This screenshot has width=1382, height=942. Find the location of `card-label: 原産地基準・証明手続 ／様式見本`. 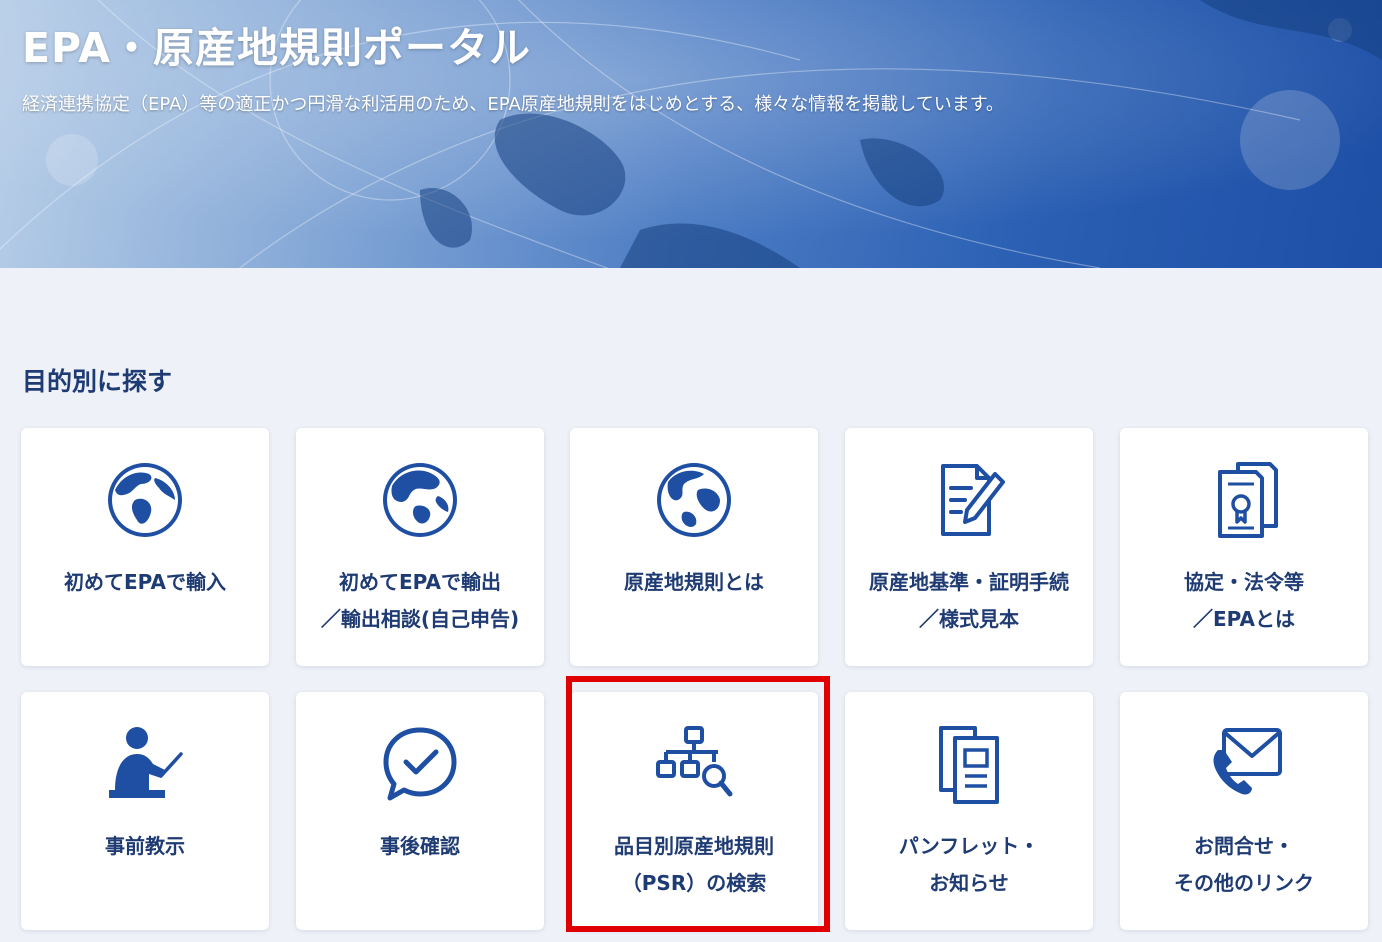

card-label: 原産地基準・証明手続 ／様式見本 is located at coordinates (969, 600).